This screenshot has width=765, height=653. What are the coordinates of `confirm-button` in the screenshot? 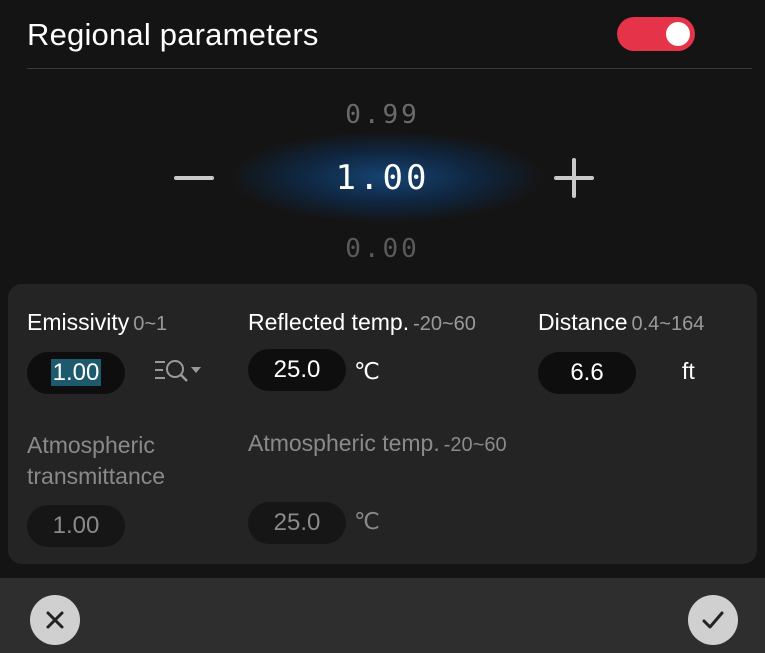 It's located at (713, 620).